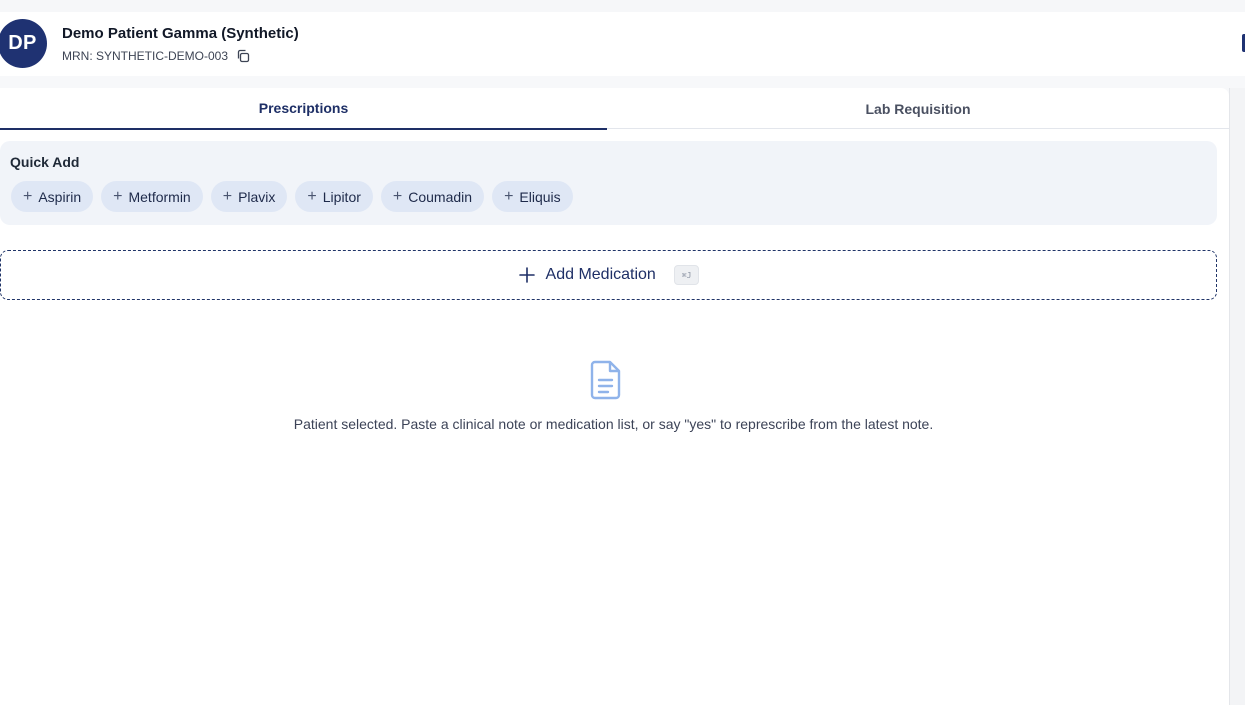 This screenshot has width=1245, height=705. What do you see at coordinates (600, 274) in the screenshot?
I see `add-medication-label: Add Medication` at bounding box center [600, 274].